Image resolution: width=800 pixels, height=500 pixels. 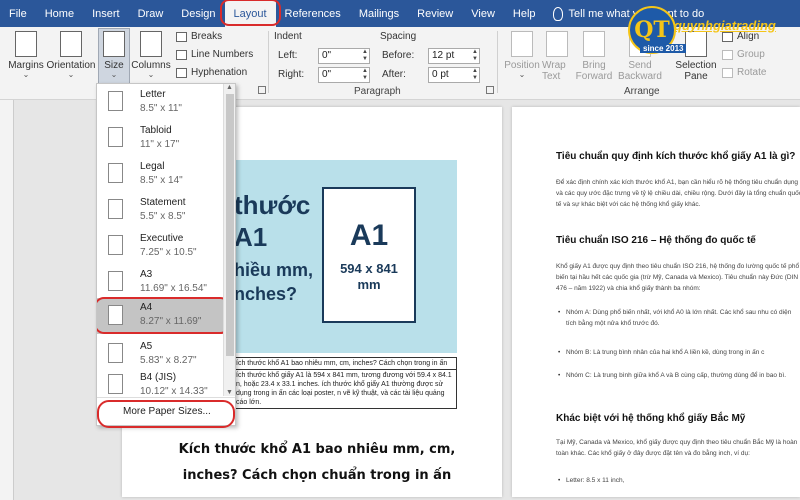 What do you see at coordinates (594, 44) in the screenshot?
I see `bring-forward-icon` at bounding box center [594, 44].